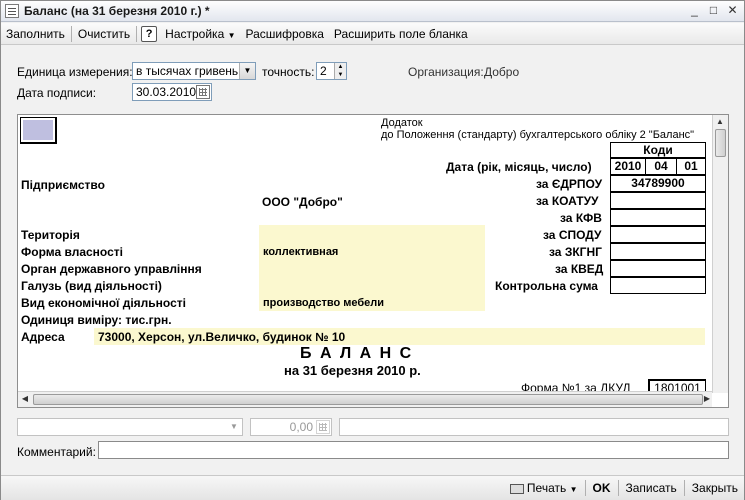 The width and height of the screenshot is (745, 500). What do you see at coordinates (658, 217) in the screenshot?
I see `kfv-cell` at bounding box center [658, 217].